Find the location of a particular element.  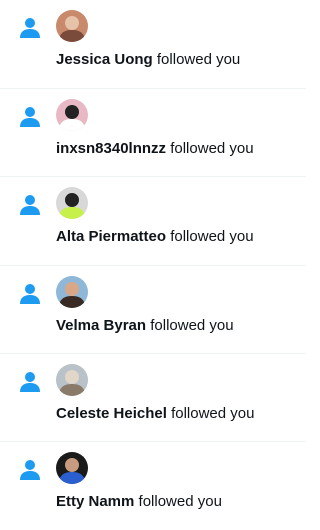

notification-text: Celeste Heichel followed you is located at coordinates (155, 414).